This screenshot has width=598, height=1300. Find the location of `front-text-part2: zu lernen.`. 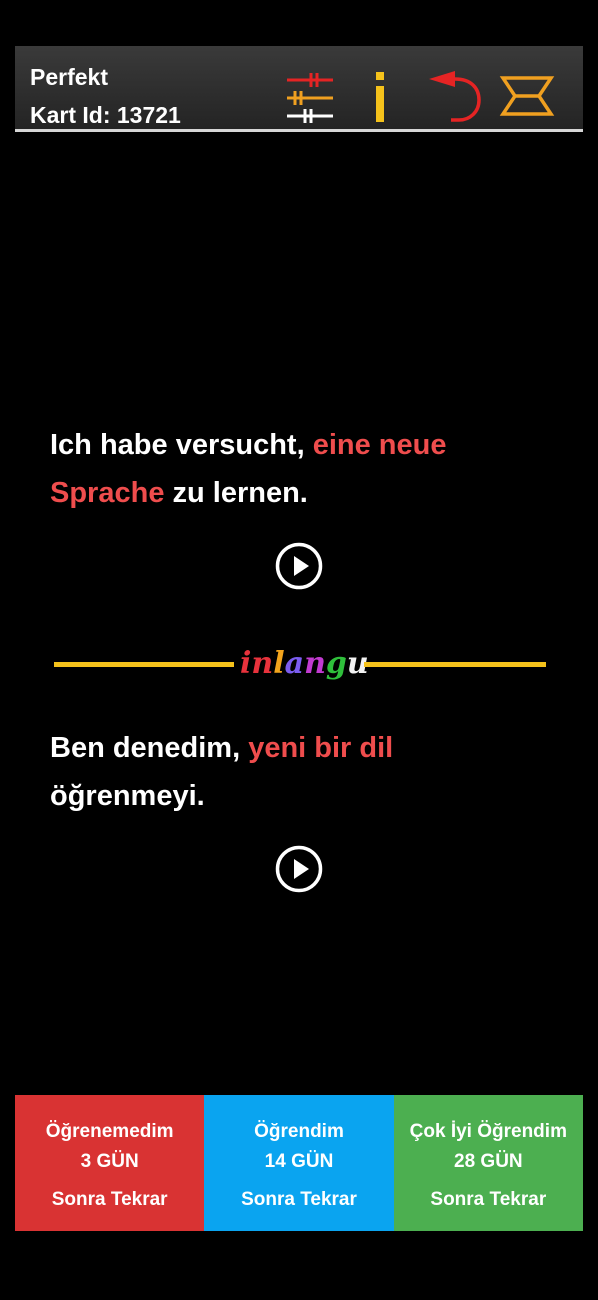

front-text-part2: zu lernen. is located at coordinates (236, 493).